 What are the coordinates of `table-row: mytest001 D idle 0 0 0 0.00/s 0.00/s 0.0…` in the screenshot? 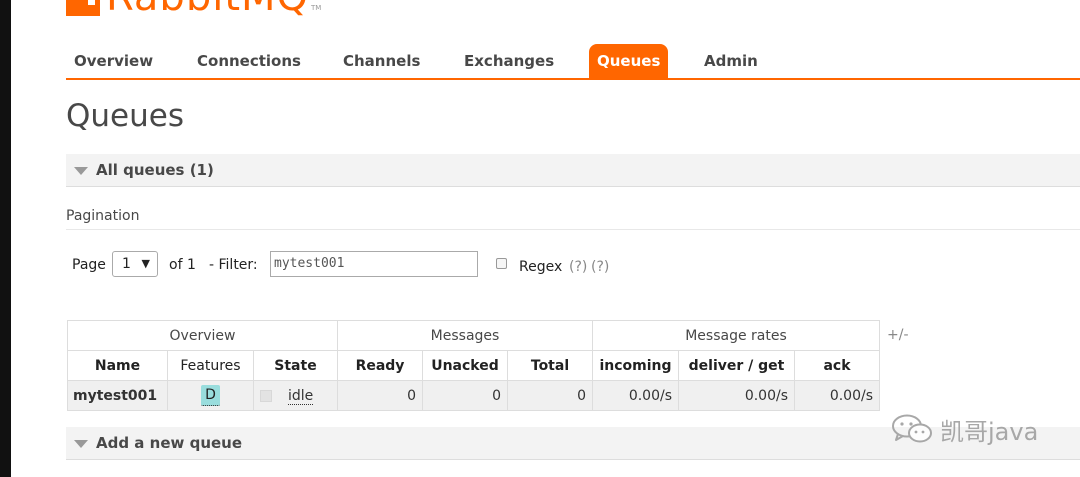 It's located at (473, 395).